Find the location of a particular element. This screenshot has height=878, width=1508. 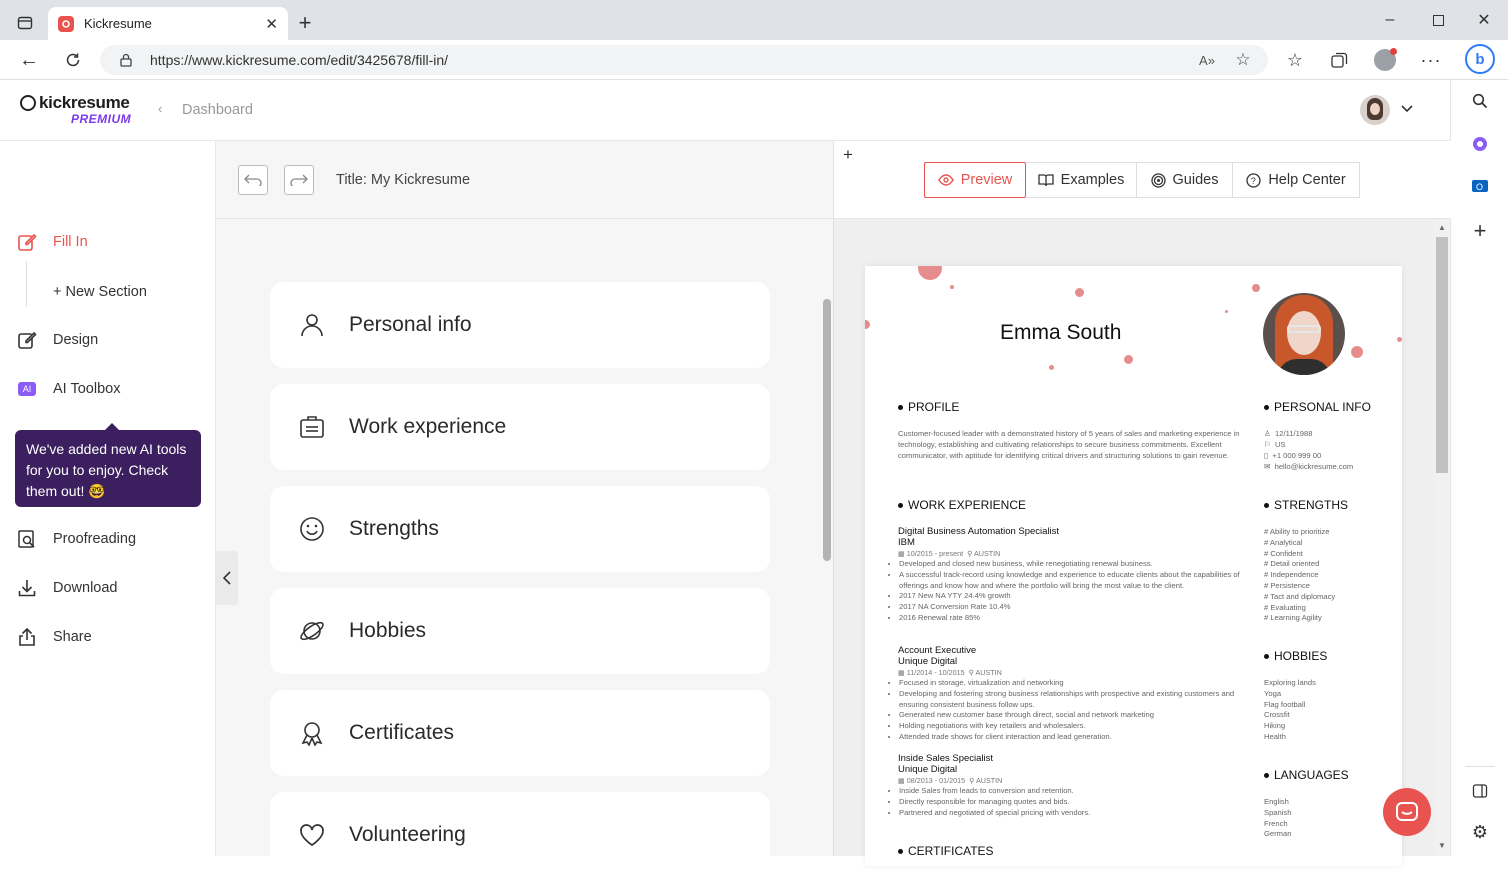

logo-premium: PREMIUM is located at coordinates (101, 119).